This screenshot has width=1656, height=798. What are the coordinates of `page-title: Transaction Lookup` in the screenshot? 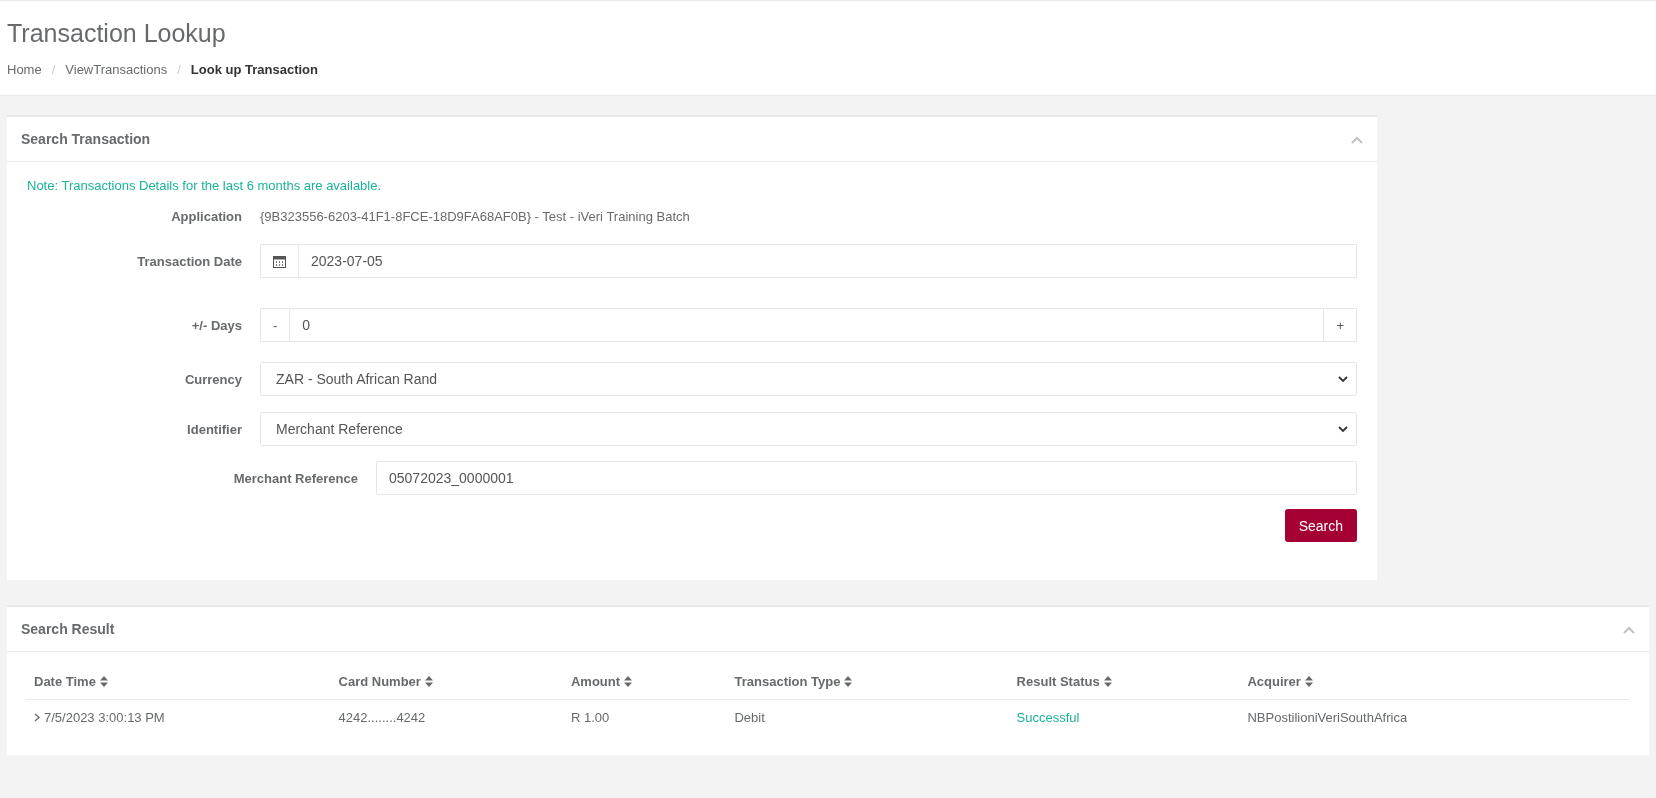 It's located at (117, 33).